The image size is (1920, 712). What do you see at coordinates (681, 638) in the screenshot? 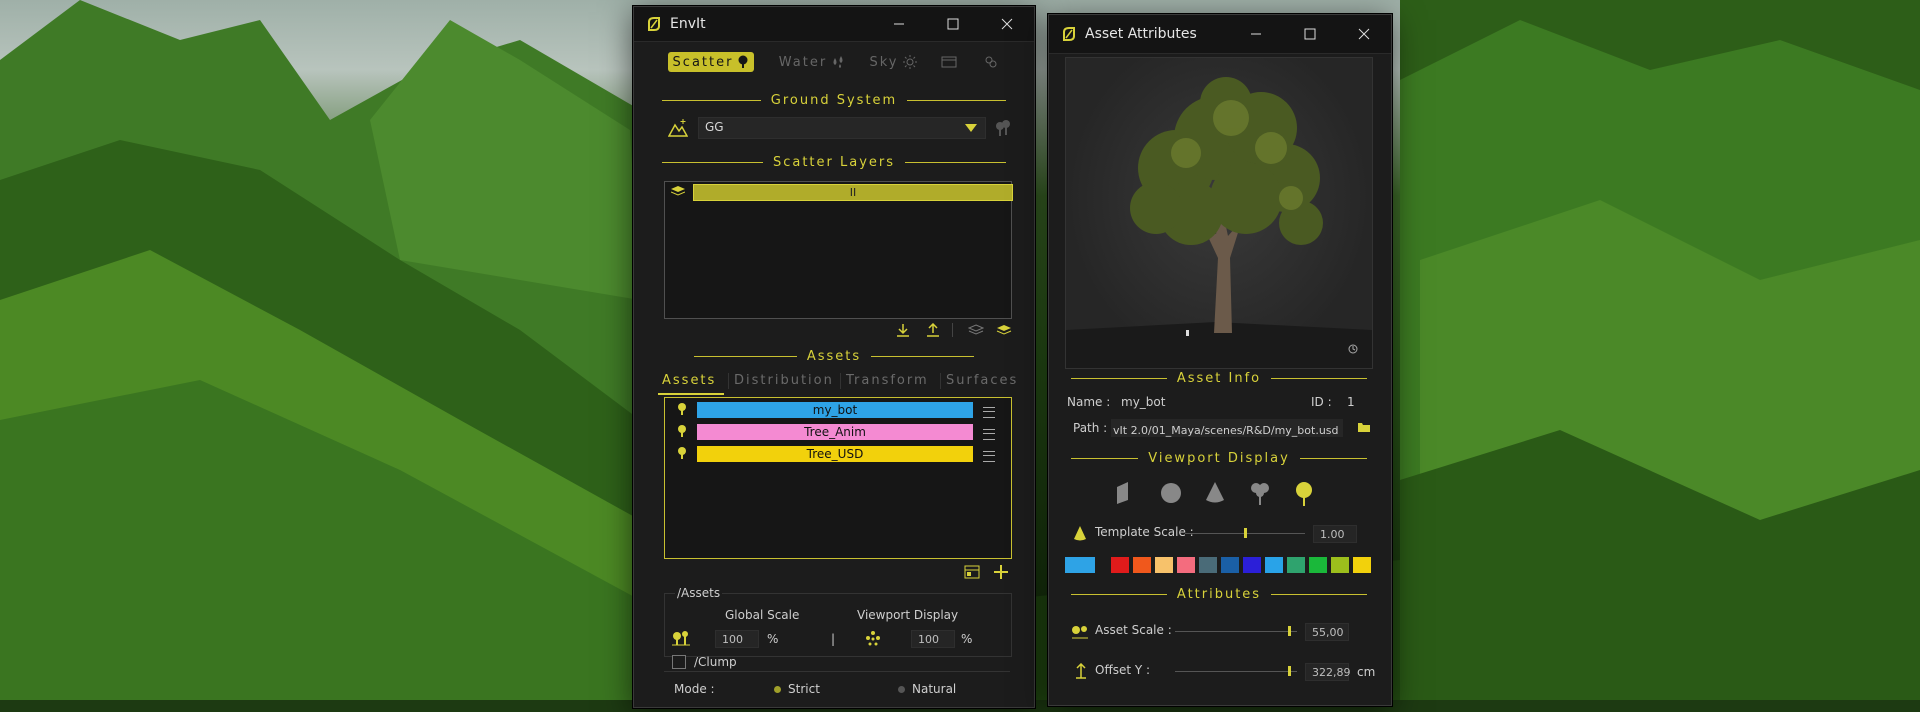
I see `scale-trees-icon` at bounding box center [681, 638].